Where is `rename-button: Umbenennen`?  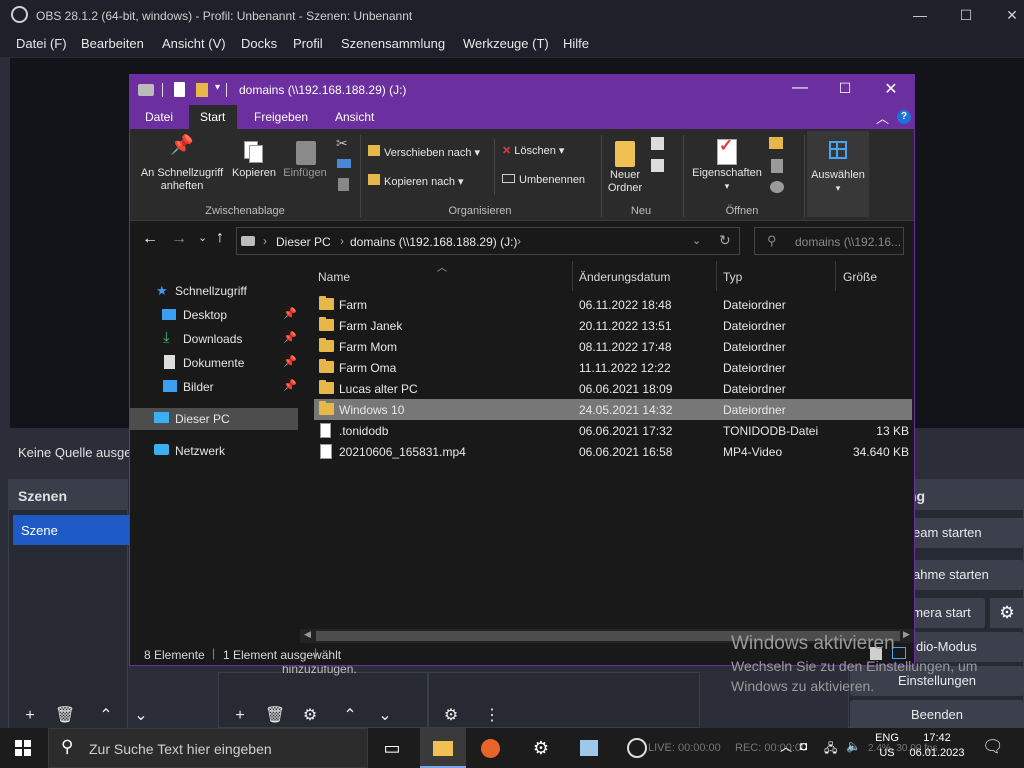 rename-button: Umbenennen is located at coordinates (549, 183).